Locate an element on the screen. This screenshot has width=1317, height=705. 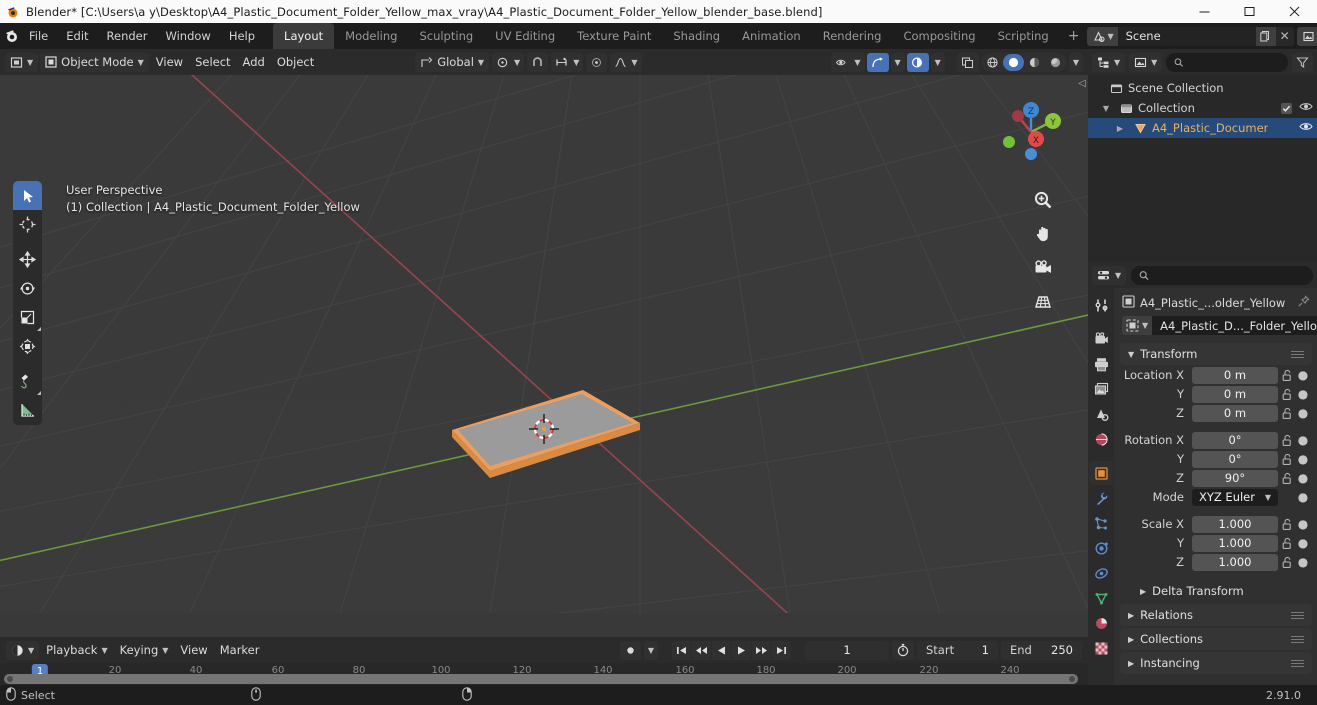
outliner-search-input is located at coordinates (1234, 62).